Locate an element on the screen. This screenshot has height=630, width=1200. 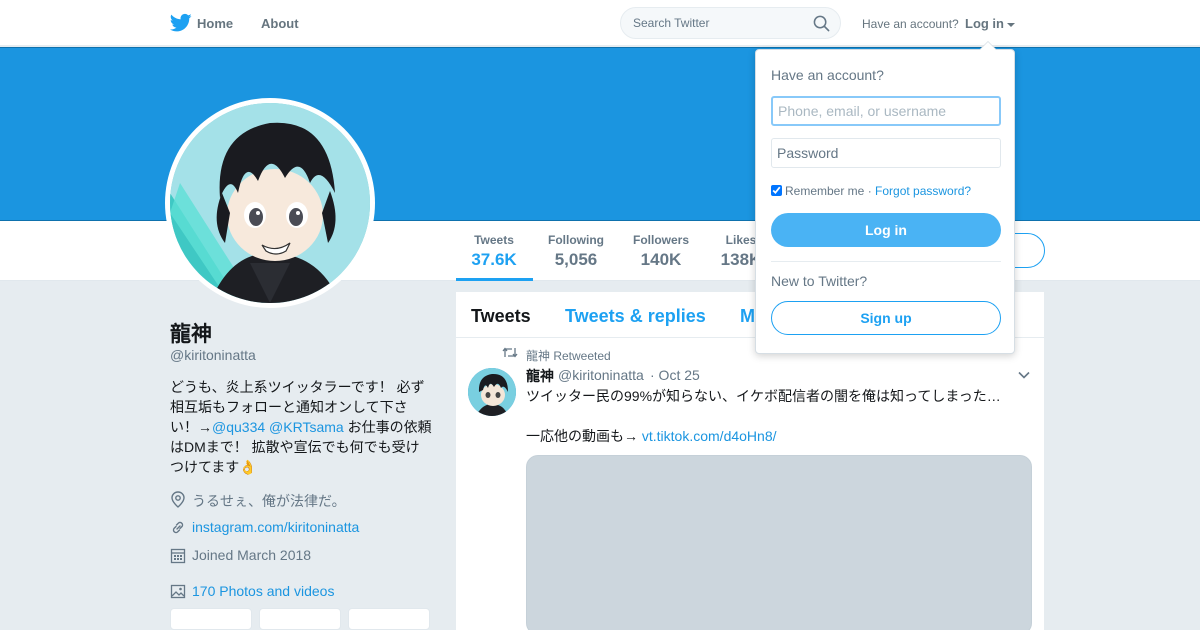
location-pin-icon is located at coordinates (178, 499).